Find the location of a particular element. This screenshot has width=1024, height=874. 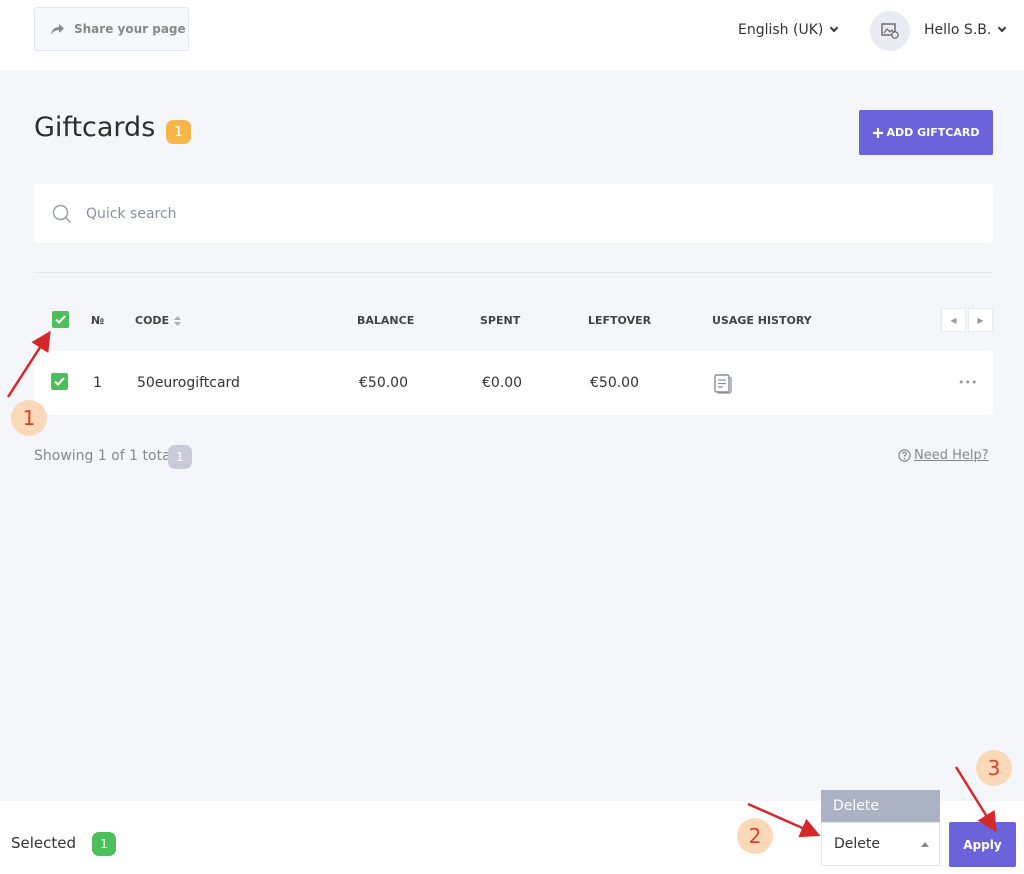

add-giftcard-button: ADD GIFTCARD is located at coordinates (926, 132).